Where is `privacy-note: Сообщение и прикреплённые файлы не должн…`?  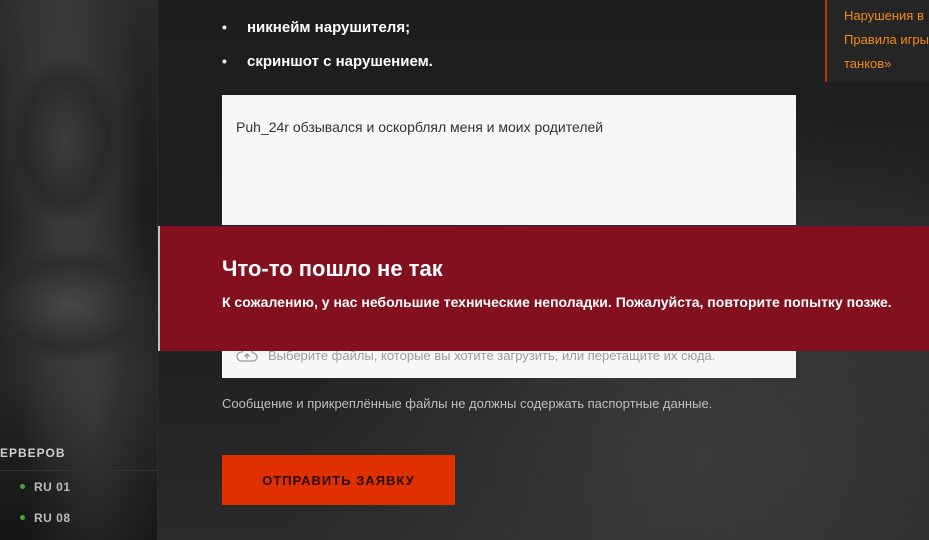
privacy-note: Сообщение и прикреплённые файлы не должн… is located at coordinates (467, 403).